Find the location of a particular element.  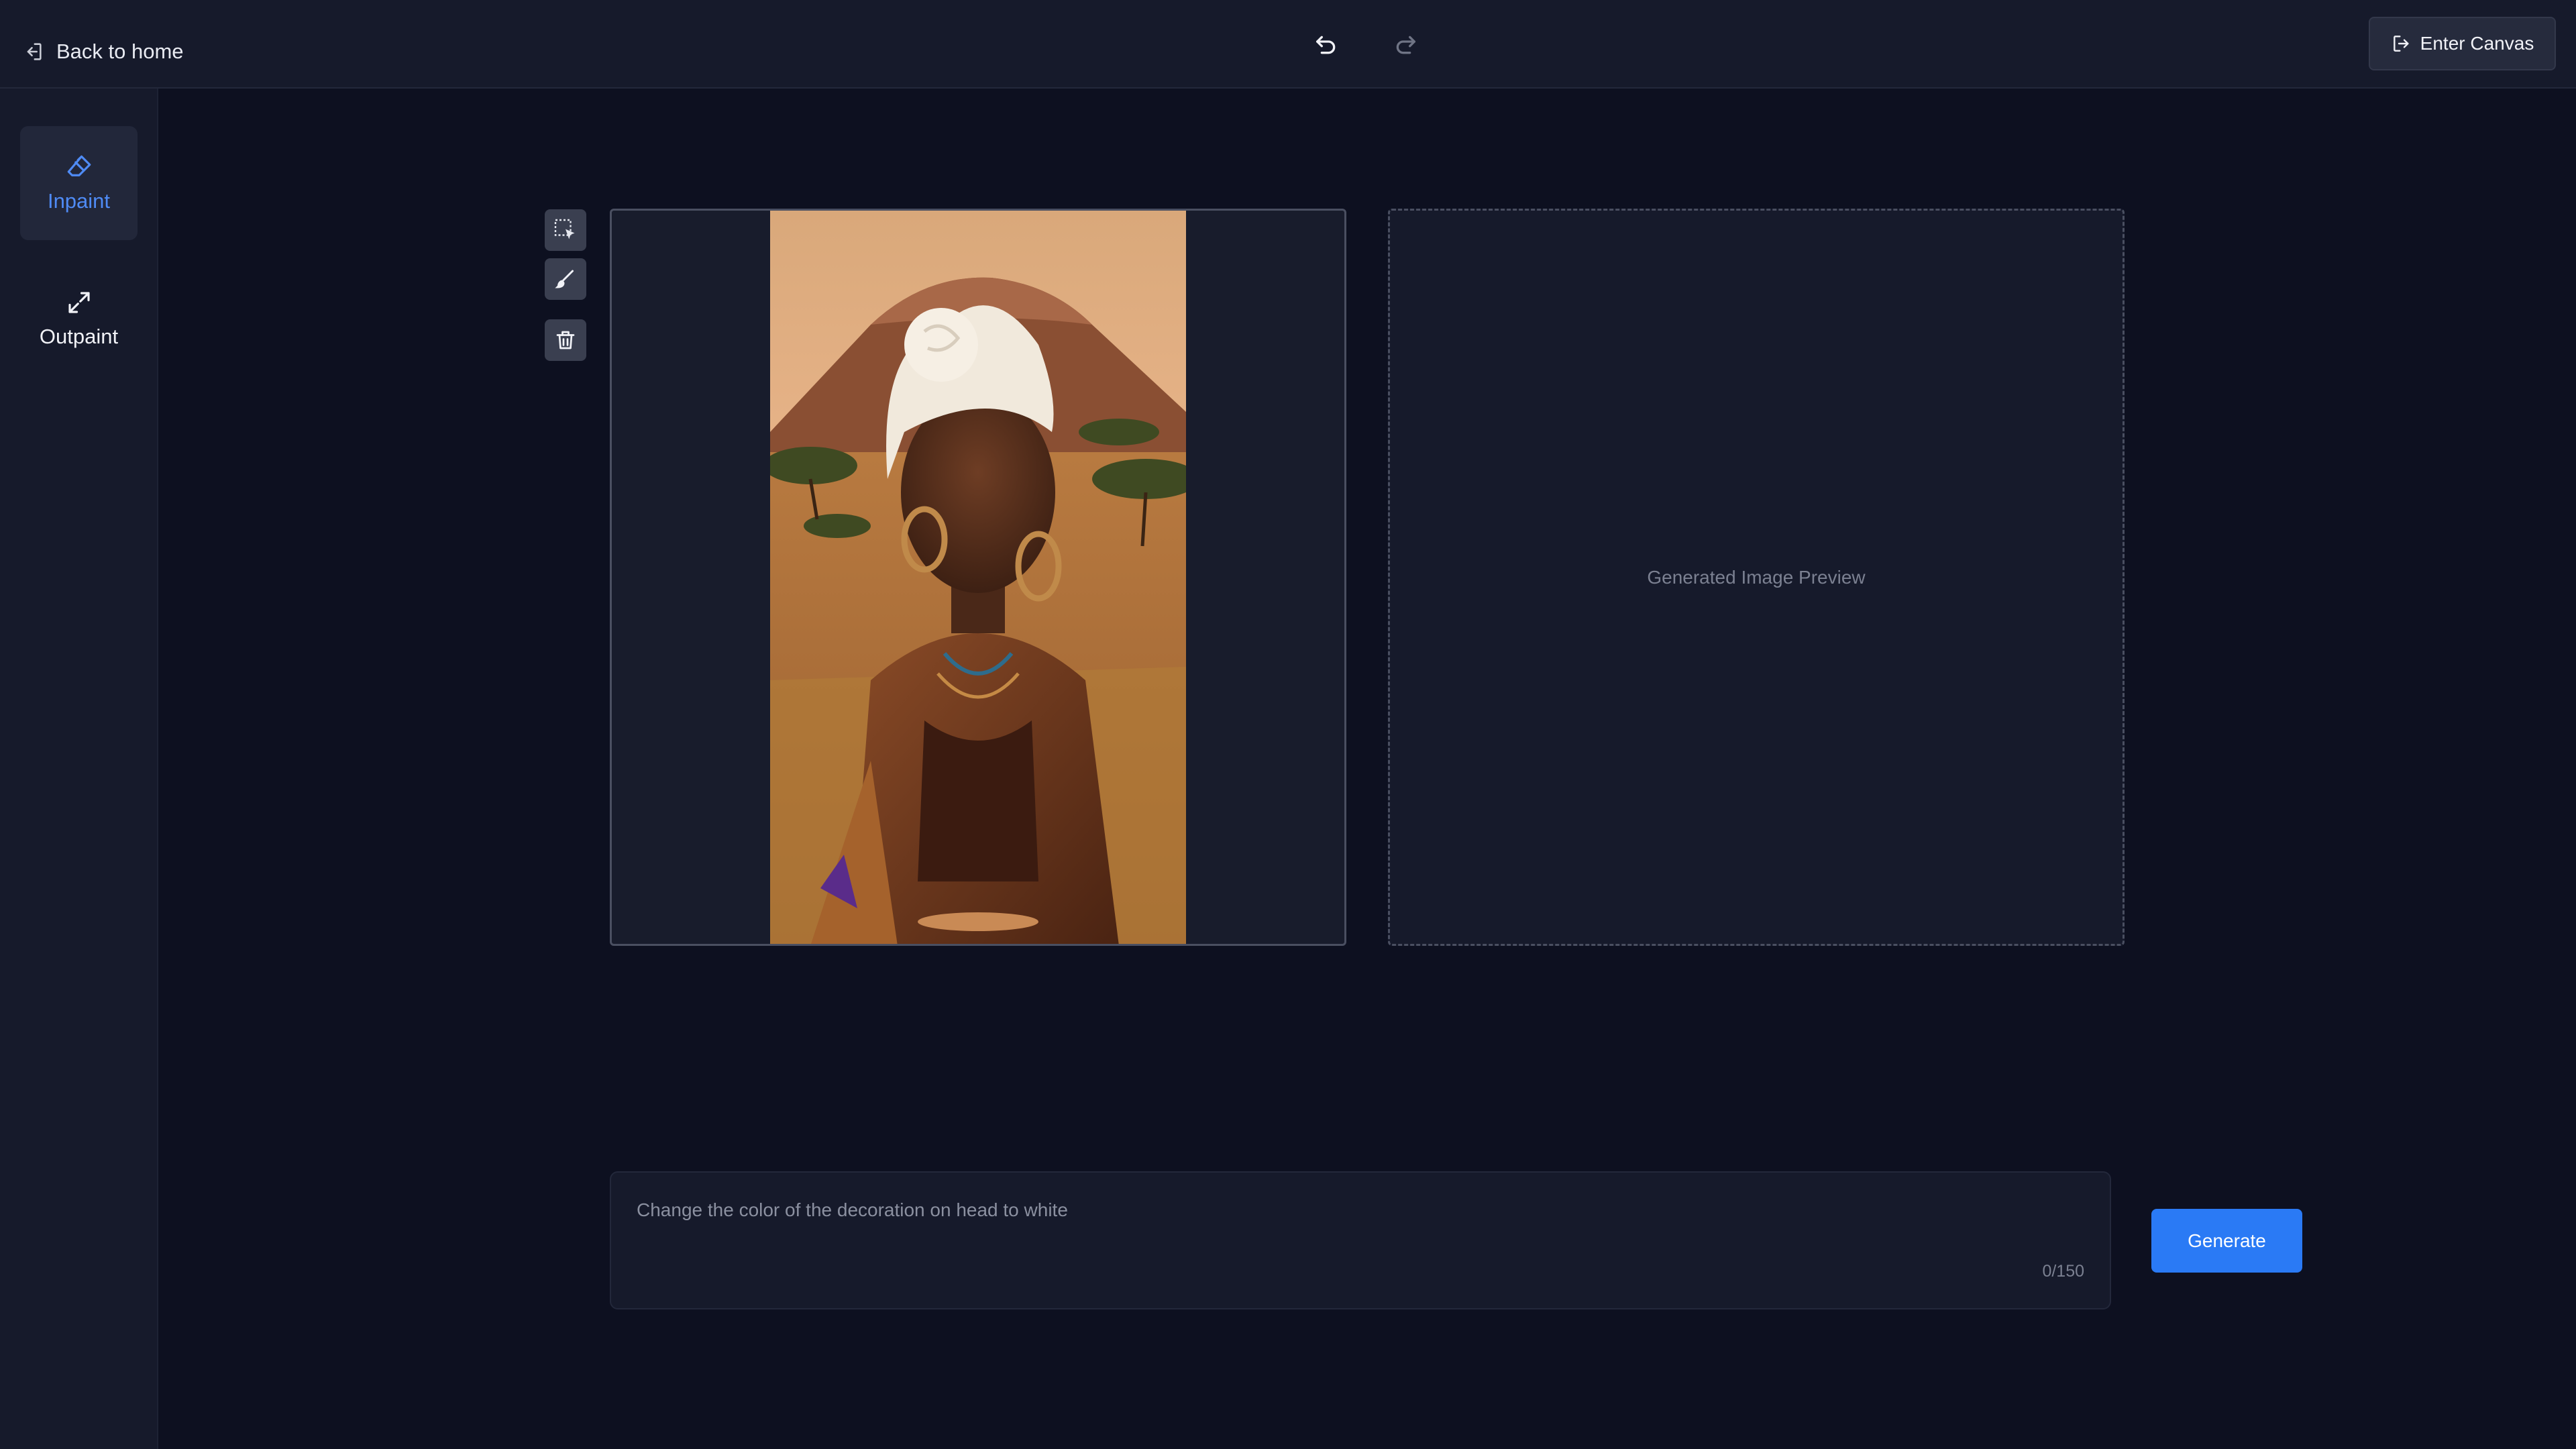

sidebar-item-label: Inpaint is located at coordinates (79, 201).